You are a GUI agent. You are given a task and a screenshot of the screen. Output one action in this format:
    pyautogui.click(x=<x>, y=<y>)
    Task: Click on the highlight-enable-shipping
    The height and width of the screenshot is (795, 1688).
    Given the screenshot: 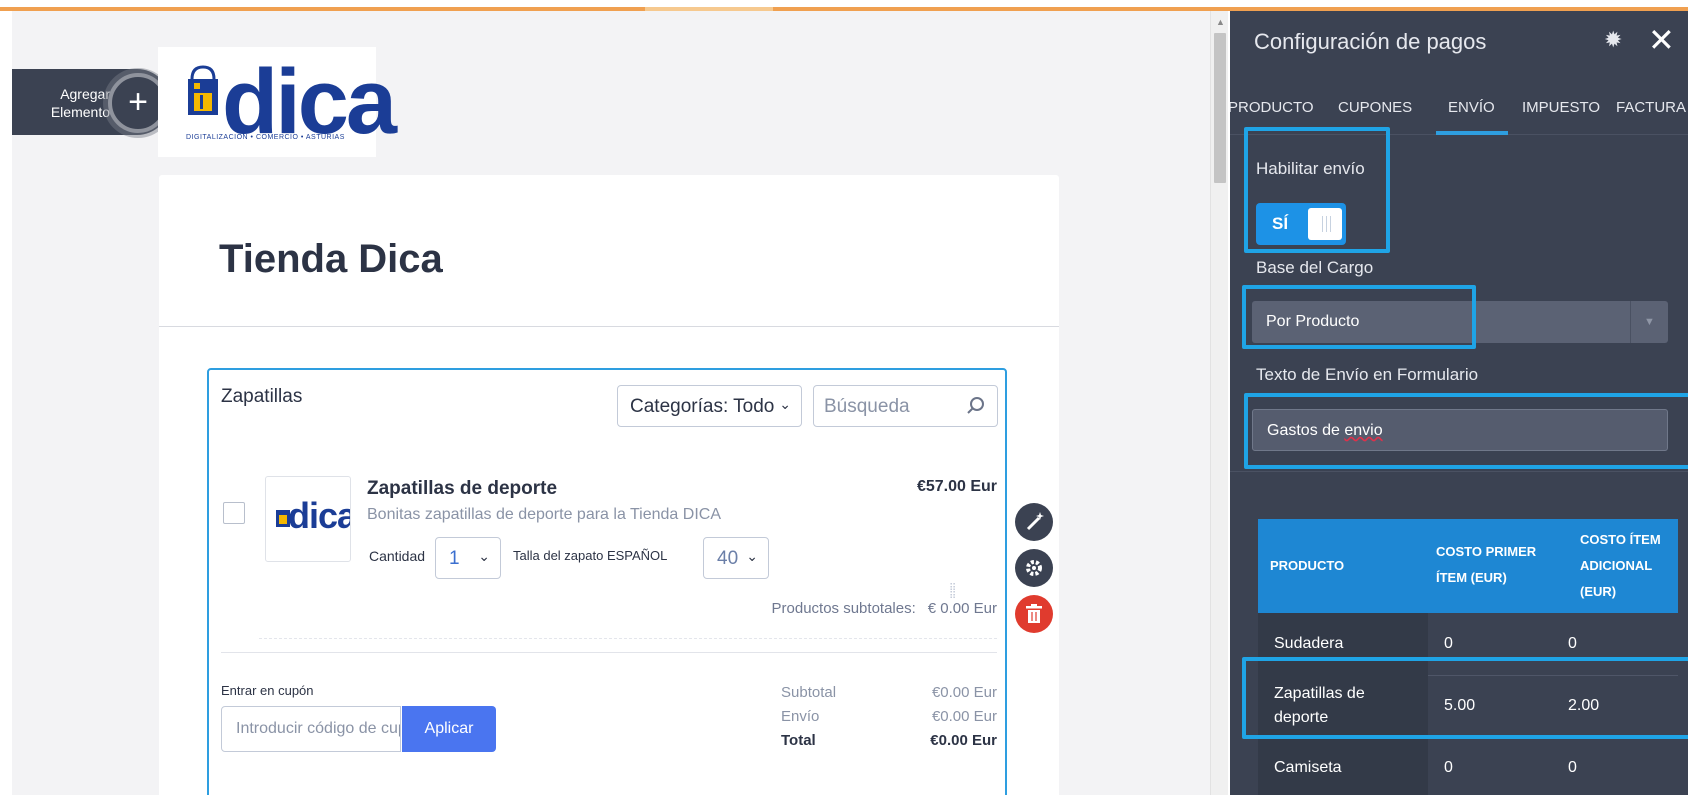 What is the action you would take?
    pyautogui.click(x=1317, y=190)
    